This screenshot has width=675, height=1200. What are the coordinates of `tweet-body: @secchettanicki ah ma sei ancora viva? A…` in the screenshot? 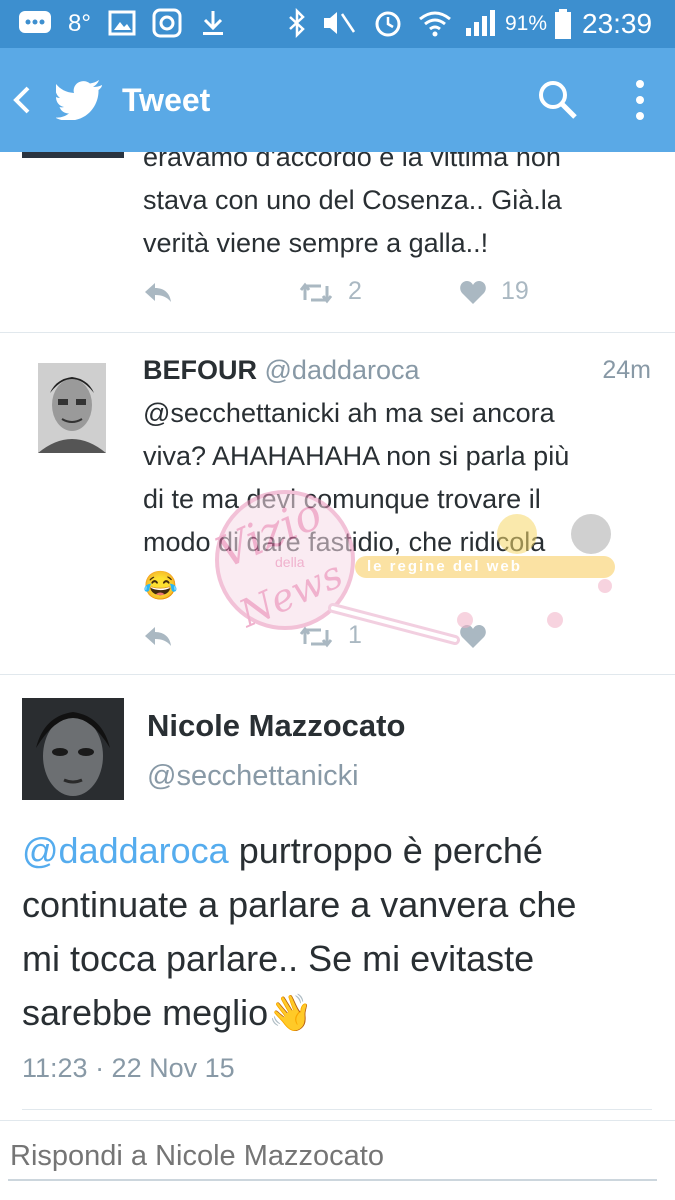 It's located at (398, 499).